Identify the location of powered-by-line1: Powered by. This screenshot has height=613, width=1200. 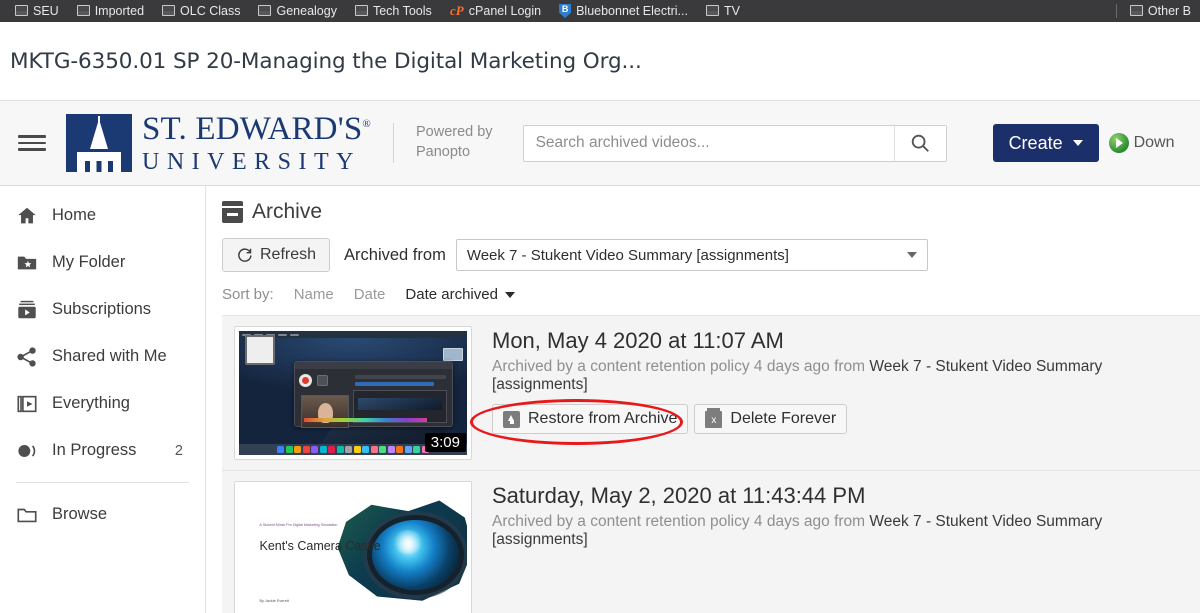
(454, 132).